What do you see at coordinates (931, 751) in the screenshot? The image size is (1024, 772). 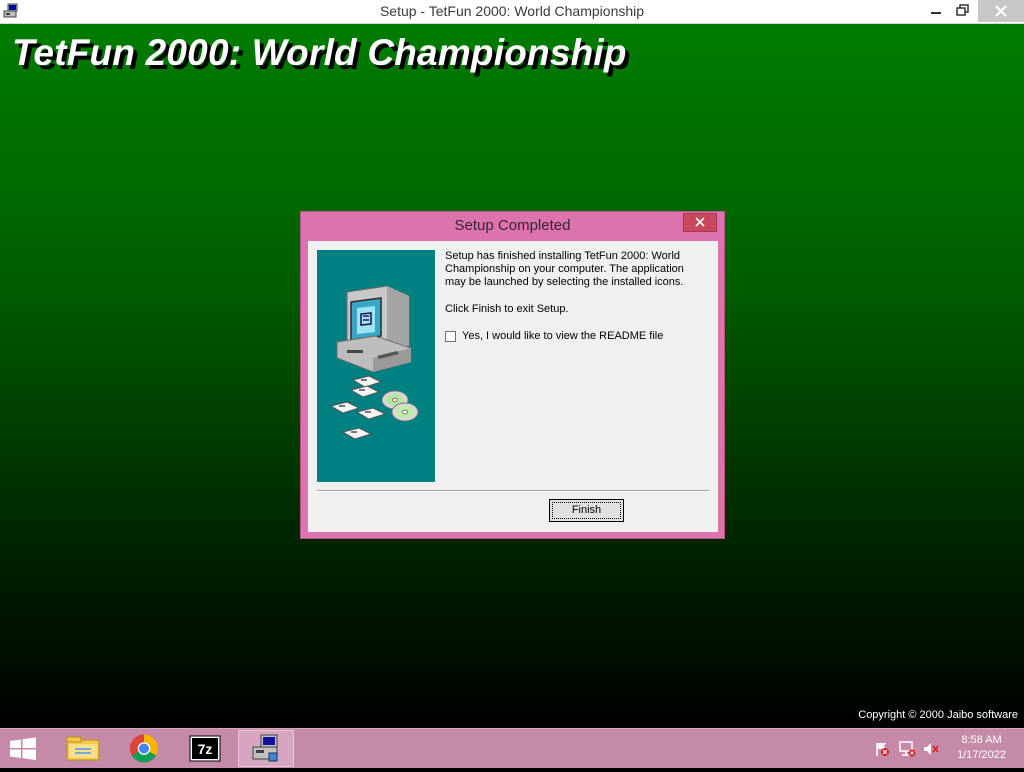 I see `volume-muted-icon` at bounding box center [931, 751].